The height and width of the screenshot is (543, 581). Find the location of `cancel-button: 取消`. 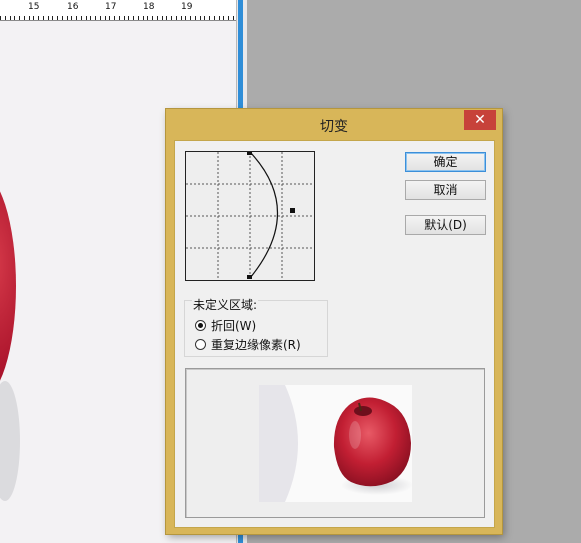

cancel-button: 取消 is located at coordinates (445, 190).